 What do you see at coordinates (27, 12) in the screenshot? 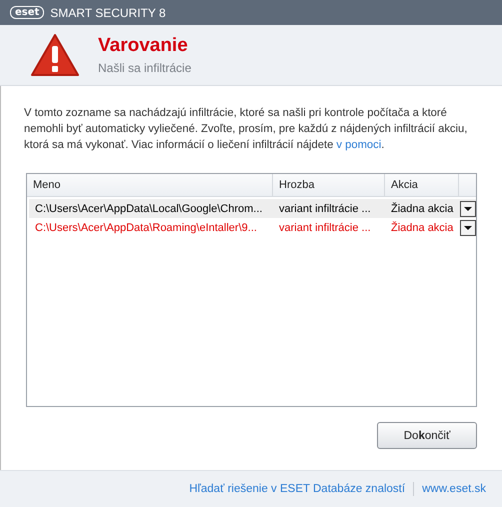
I see `logo: eset` at bounding box center [27, 12].